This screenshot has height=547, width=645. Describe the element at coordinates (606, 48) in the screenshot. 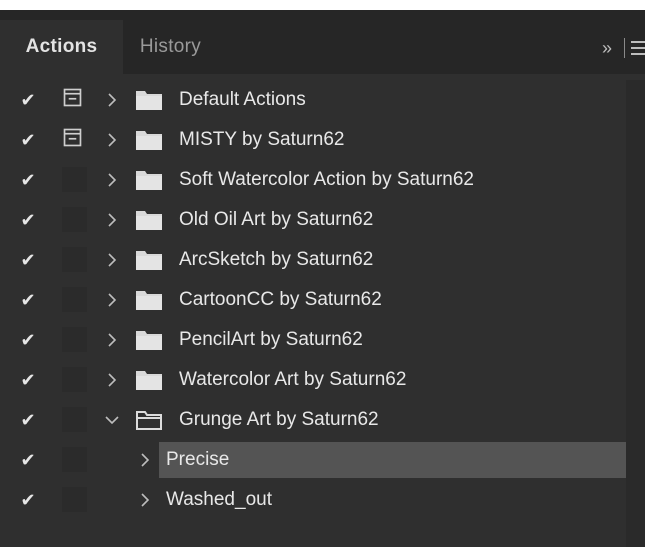

I see `expand-panel-icon: »` at that location.